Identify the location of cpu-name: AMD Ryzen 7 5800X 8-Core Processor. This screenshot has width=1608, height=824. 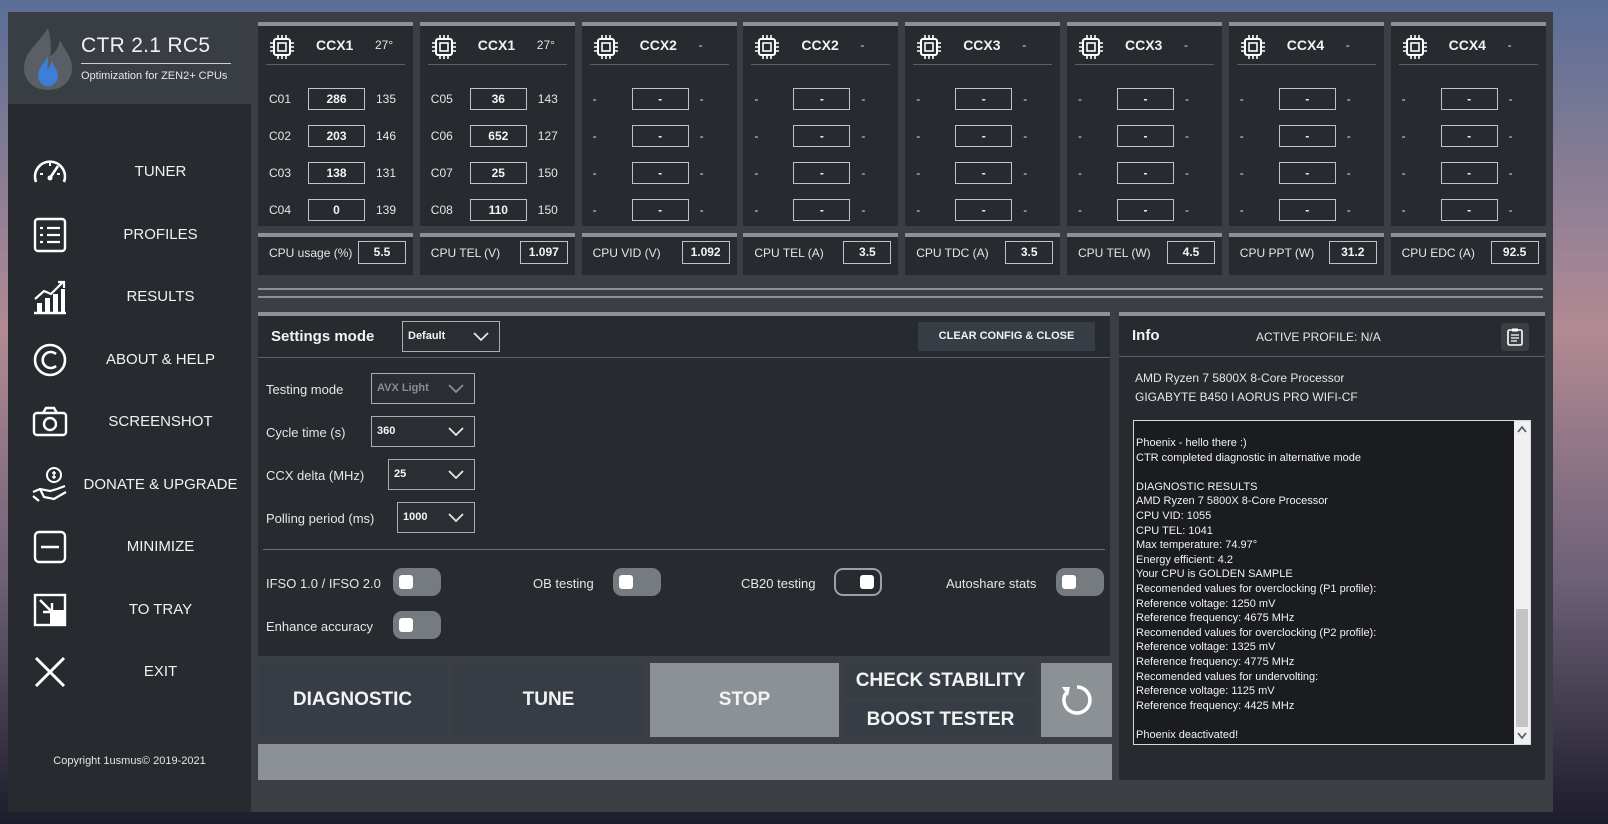
(1240, 378).